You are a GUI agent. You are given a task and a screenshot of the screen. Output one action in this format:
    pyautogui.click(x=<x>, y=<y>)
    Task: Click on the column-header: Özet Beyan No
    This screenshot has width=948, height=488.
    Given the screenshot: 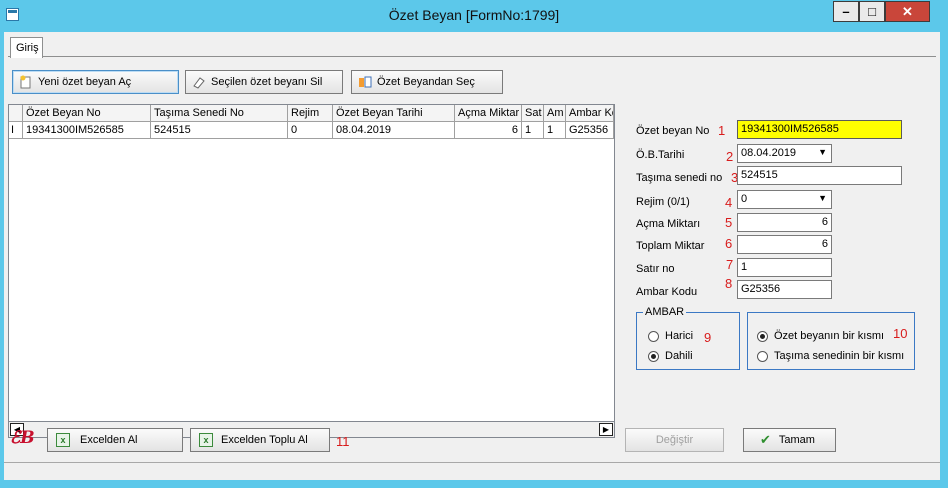 What is the action you would take?
    pyautogui.click(x=87, y=113)
    